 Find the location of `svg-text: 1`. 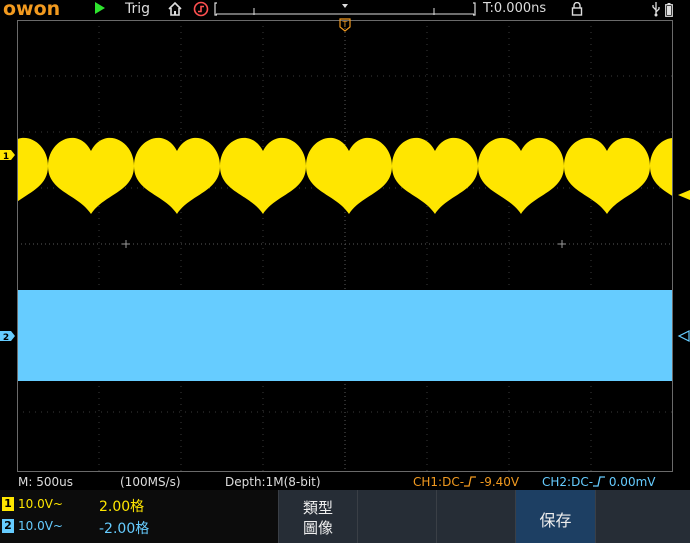

svg-text: 1 is located at coordinates (6, 157).